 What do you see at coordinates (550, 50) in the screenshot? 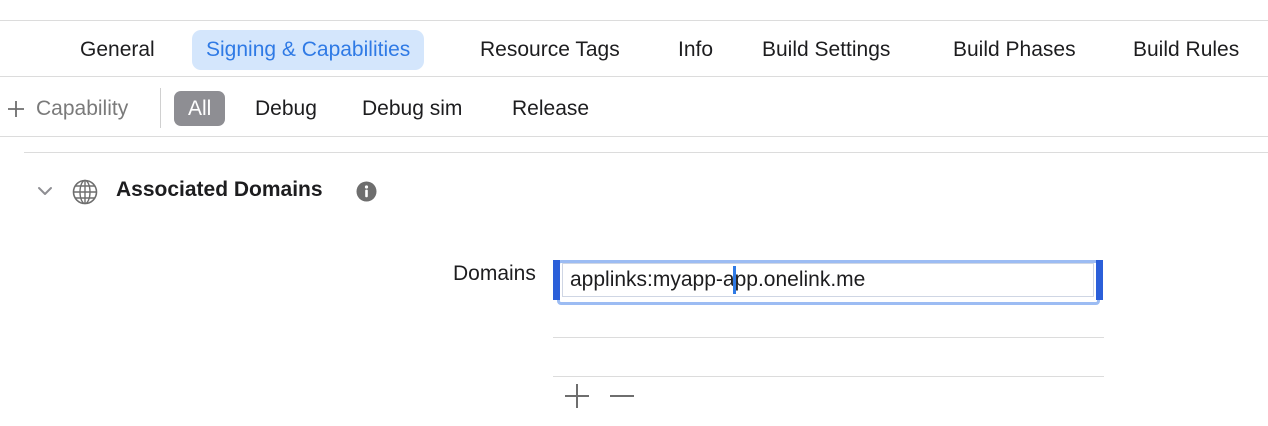
I see `tab-resource-tags: Resource Tags` at bounding box center [550, 50].